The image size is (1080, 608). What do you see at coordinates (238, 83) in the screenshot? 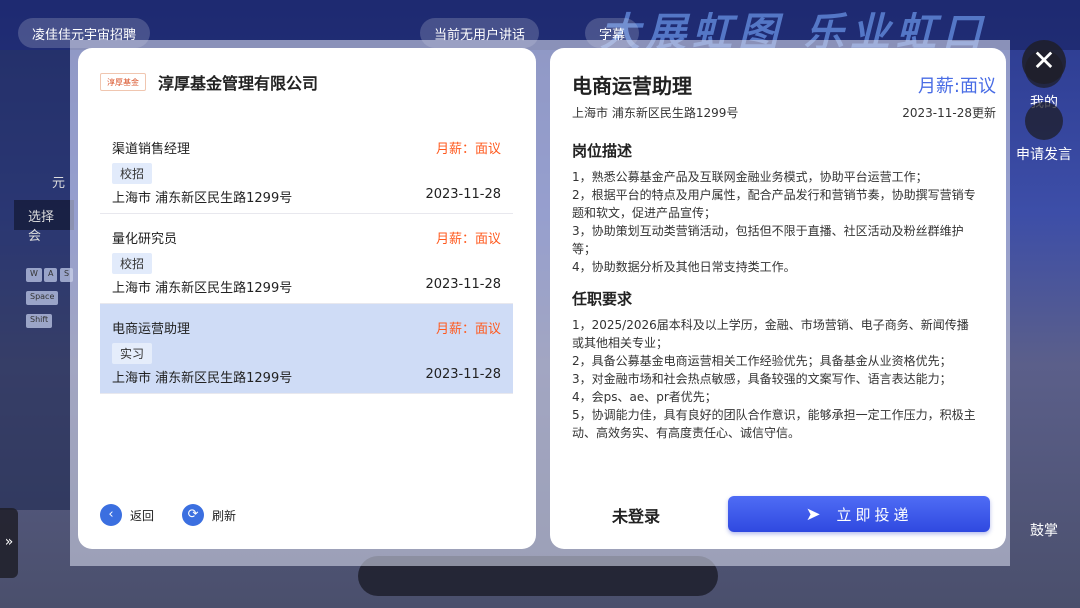
I see `company-name: 淳厚基金管理有限公司` at bounding box center [238, 83].